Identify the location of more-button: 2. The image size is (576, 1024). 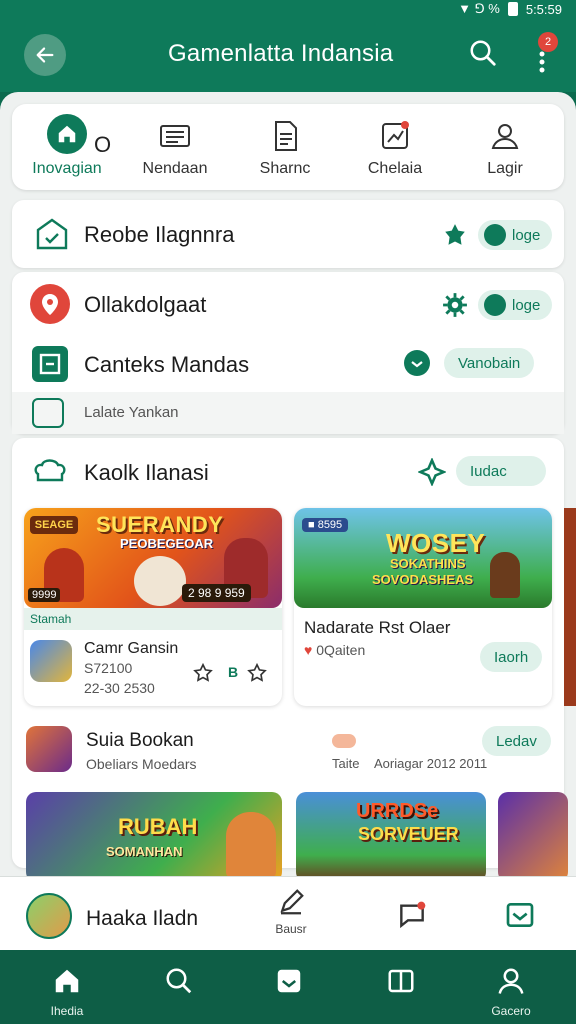
(543, 55).